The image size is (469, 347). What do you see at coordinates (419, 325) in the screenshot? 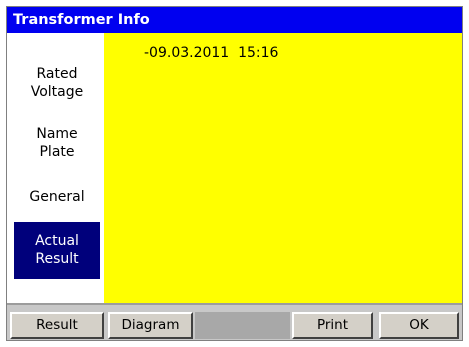
I see `ok-button: OK` at bounding box center [419, 325].